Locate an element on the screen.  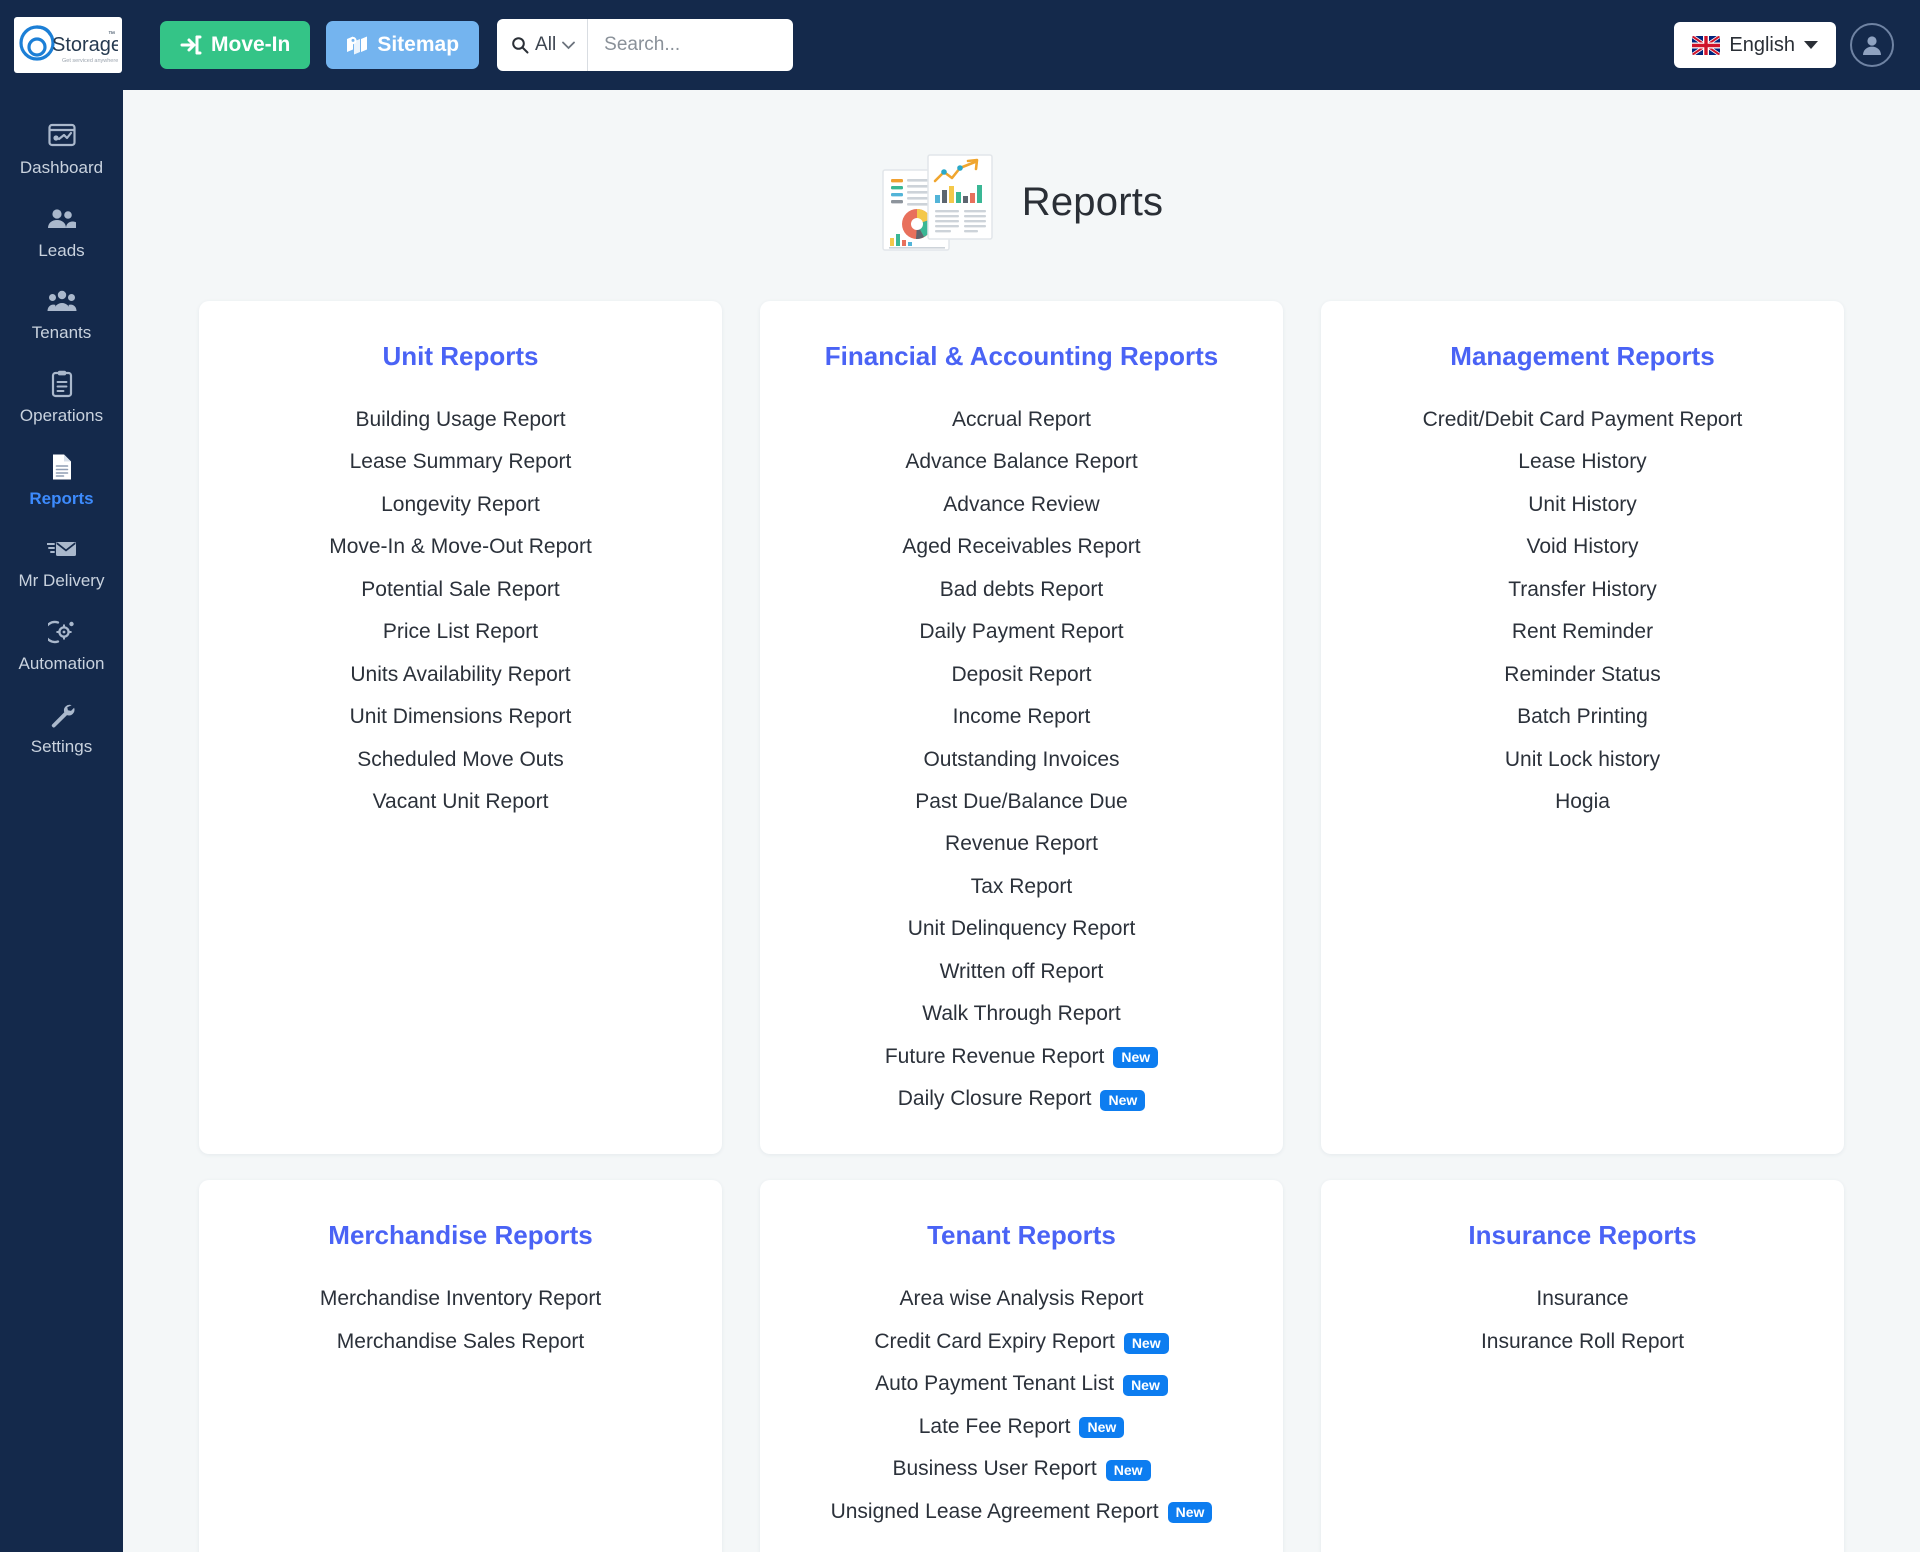
report-link-row: Aged Receivables Report is located at coordinates (1021, 547).